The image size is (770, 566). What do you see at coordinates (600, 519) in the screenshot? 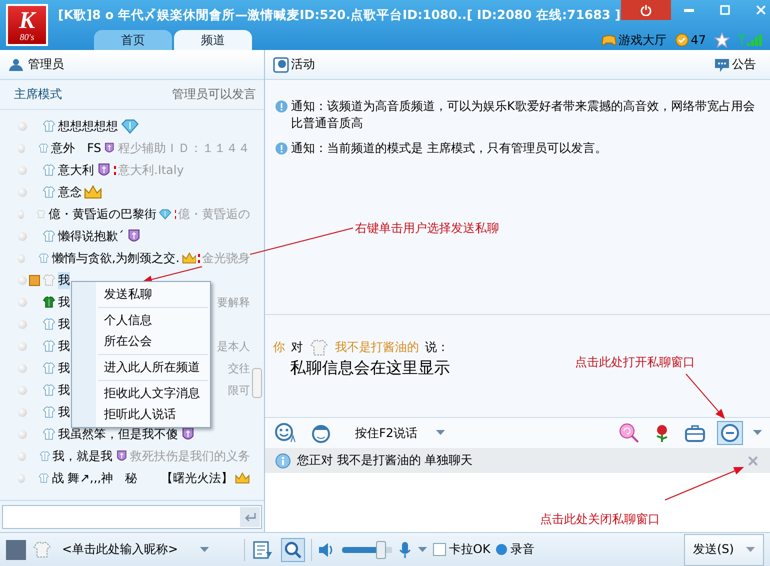
I see `annotation-text: 点击此处关闭私聊窗口` at bounding box center [600, 519].